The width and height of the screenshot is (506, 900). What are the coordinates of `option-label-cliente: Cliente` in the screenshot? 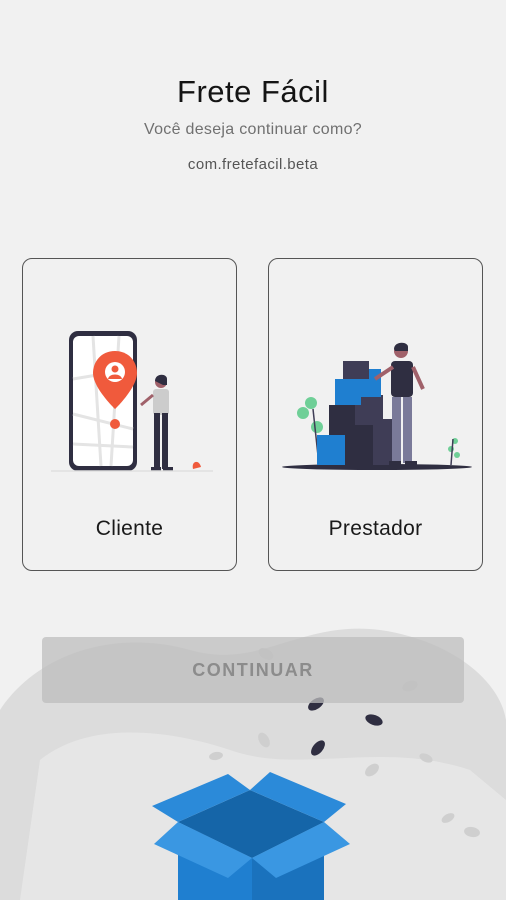 It's located at (129, 528).